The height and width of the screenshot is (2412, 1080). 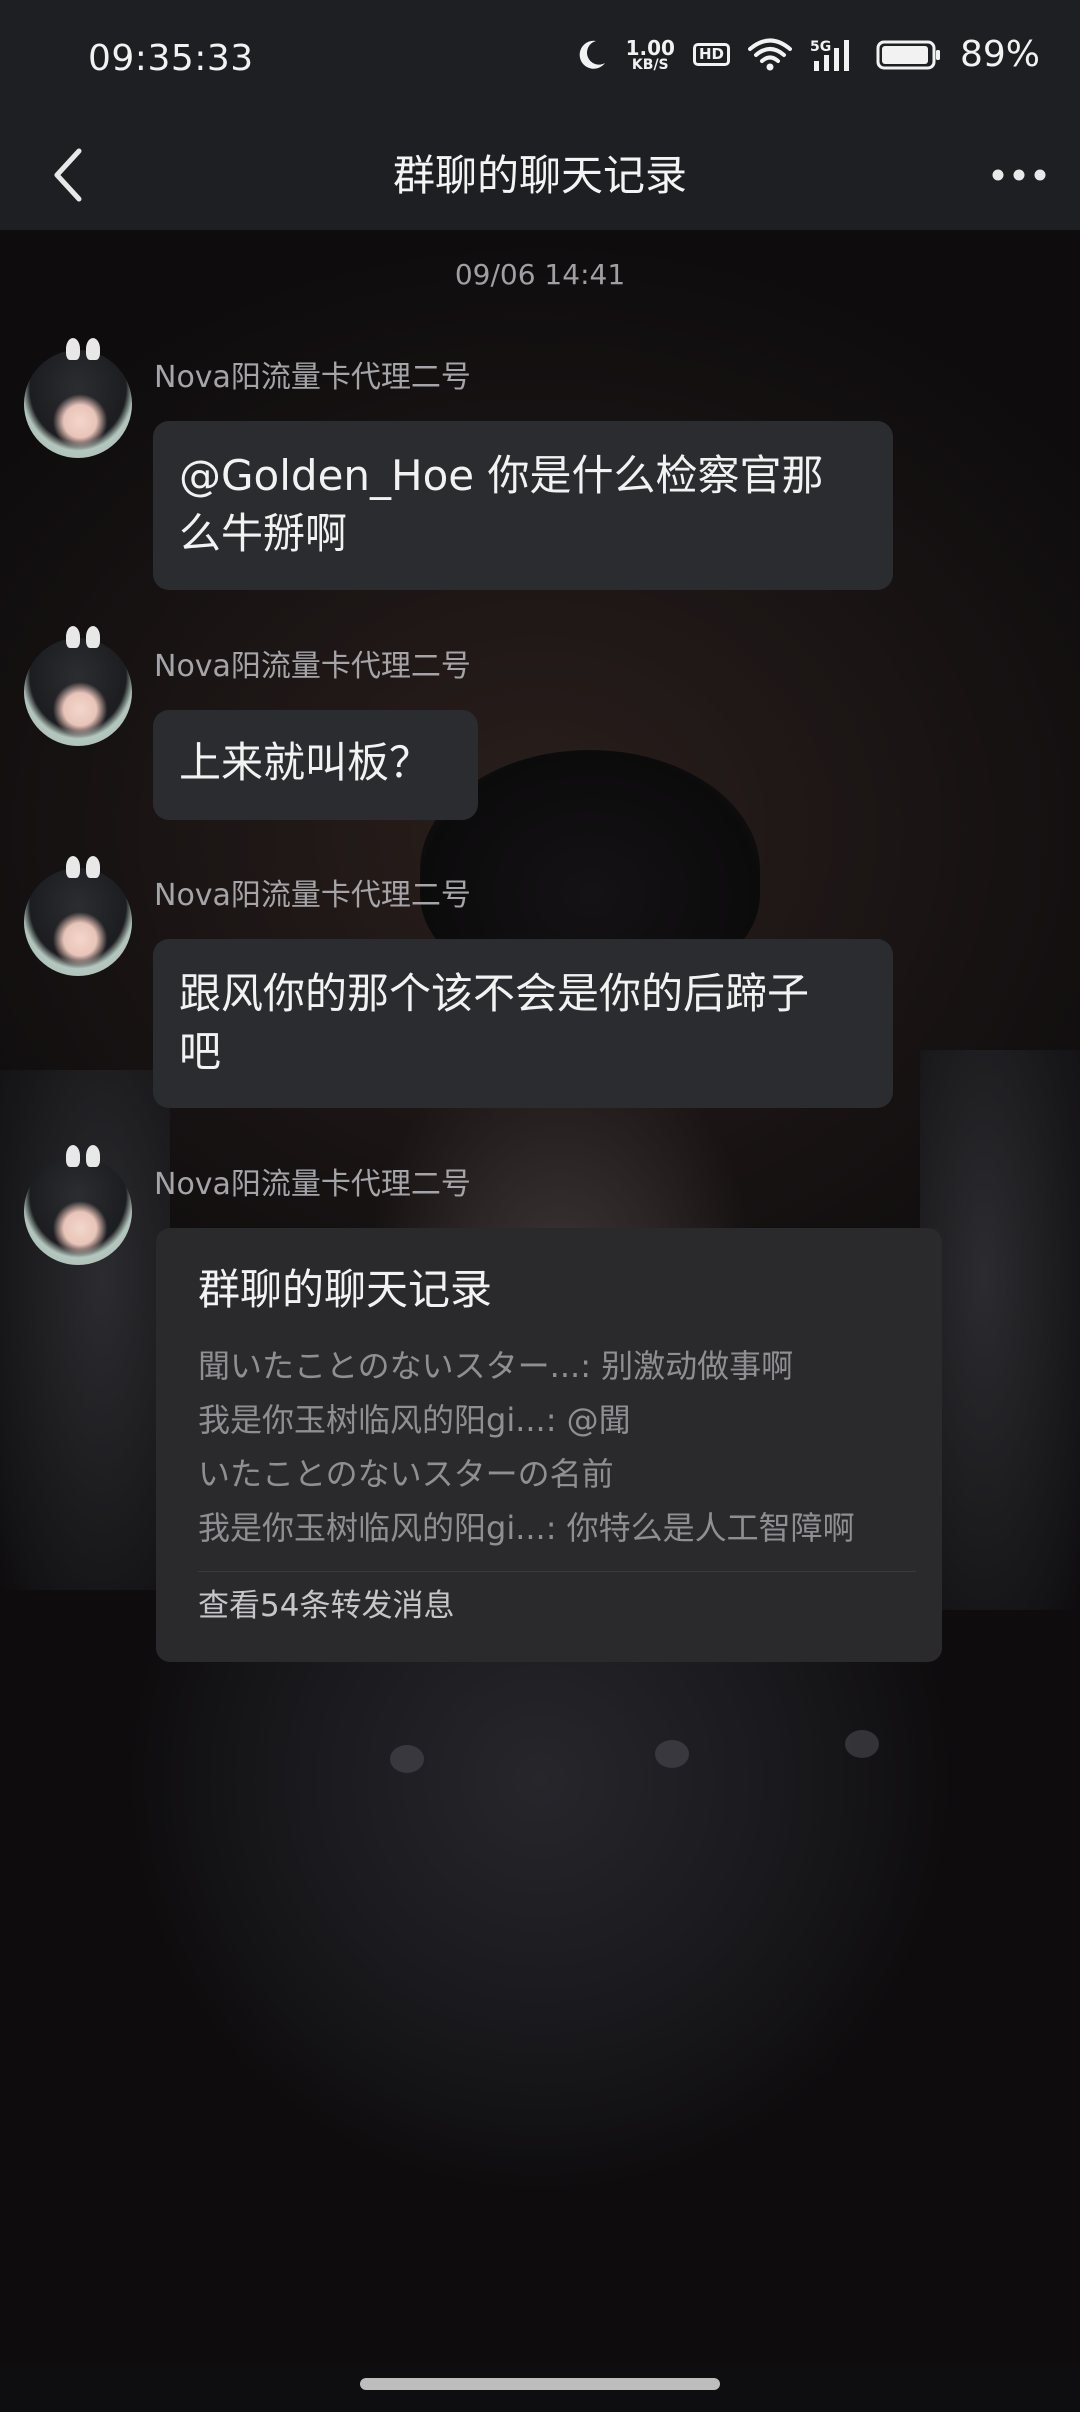 What do you see at coordinates (523, 1023) in the screenshot?
I see `message-bubble: 跟风你的那个该不会是你的后蹄子 吧` at bounding box center [523, 1023].